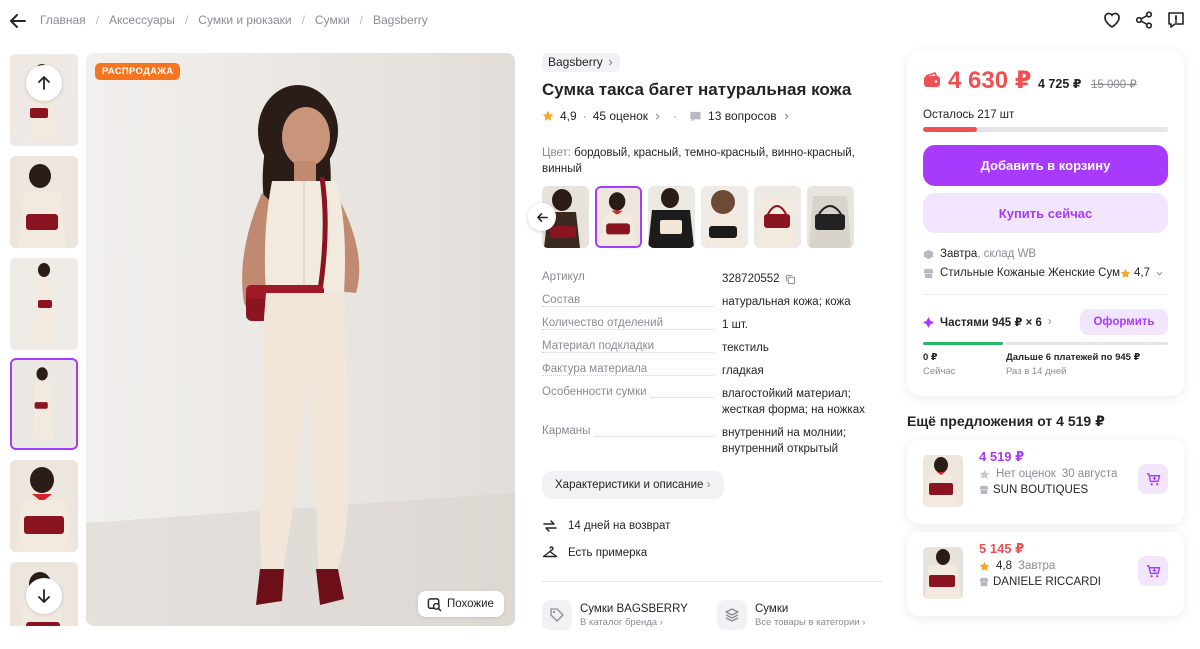  I want to click on color-swatches, so click(698, 217).